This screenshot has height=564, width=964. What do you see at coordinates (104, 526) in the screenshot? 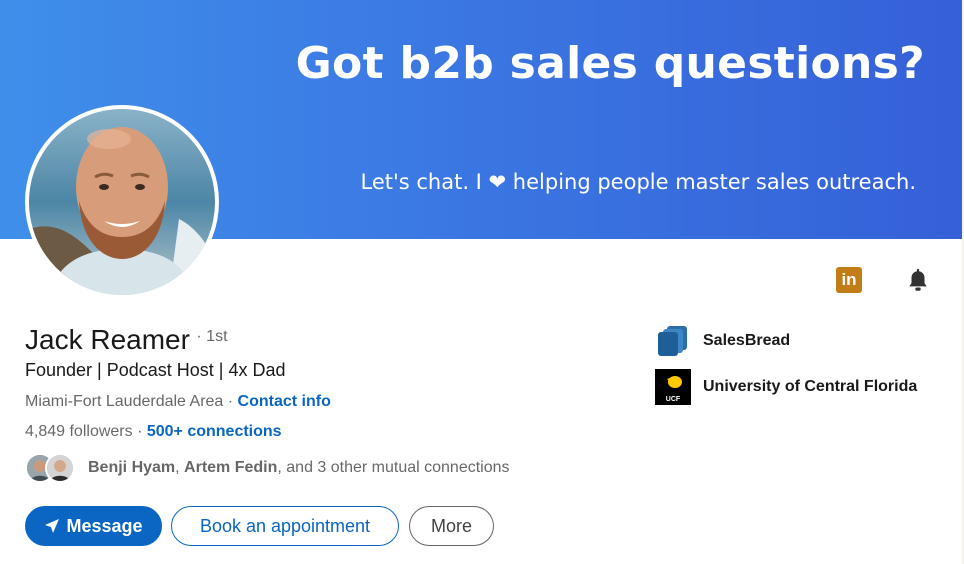
I see `message-button-label: Message` at bounding box center [104, 526].